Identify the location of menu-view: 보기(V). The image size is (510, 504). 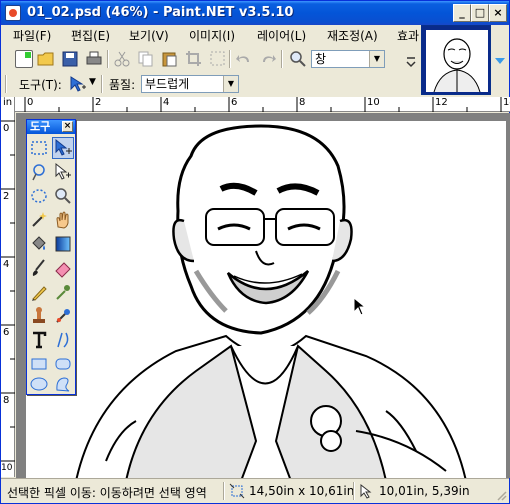
(149, 35).